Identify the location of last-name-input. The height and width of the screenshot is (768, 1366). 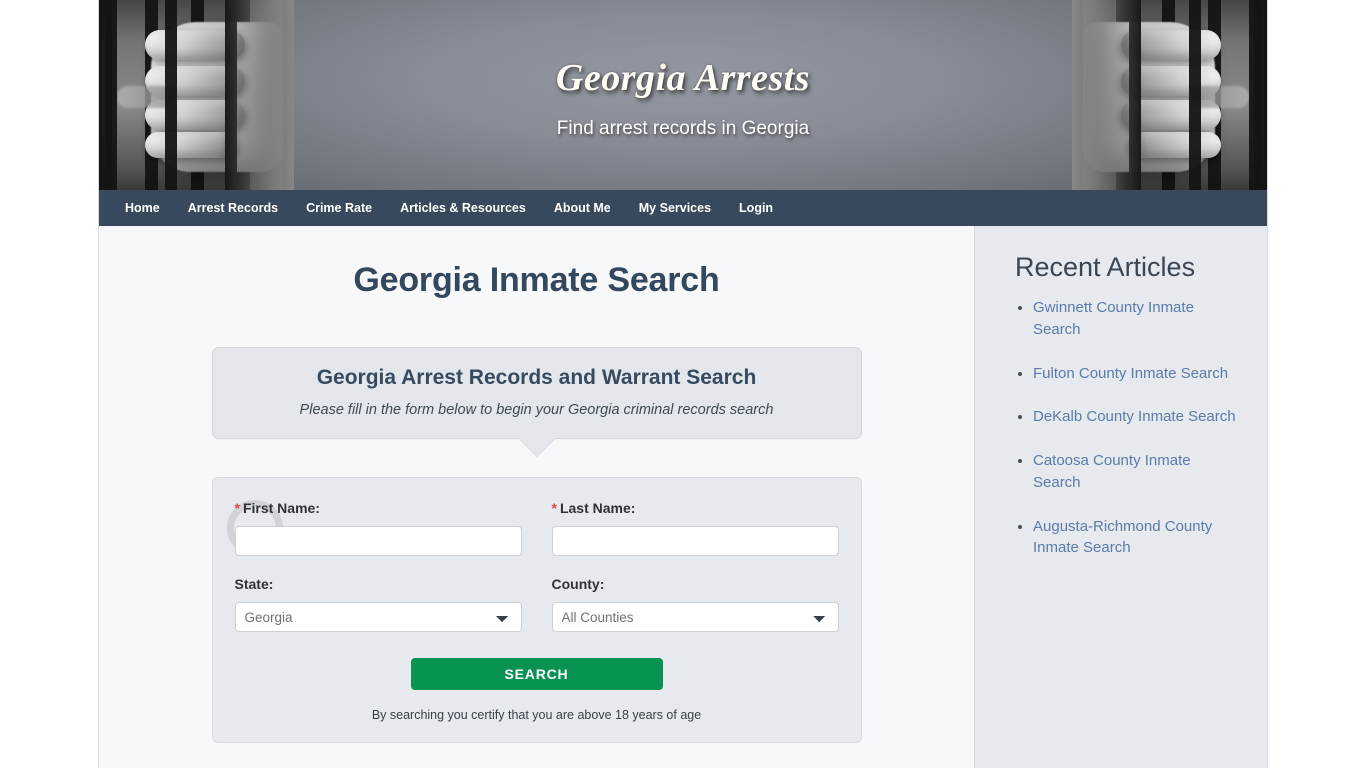
(695, 541).